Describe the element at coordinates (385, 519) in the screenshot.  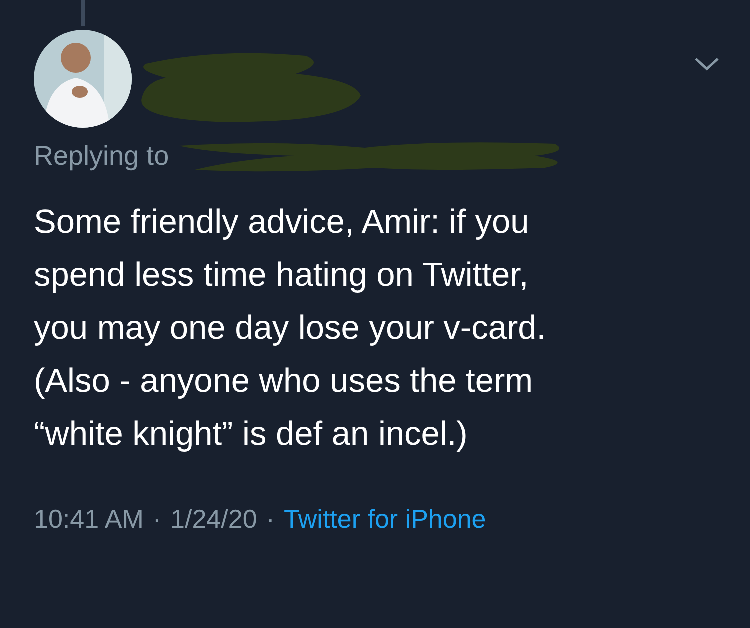
I see `source-link: Twitter for iPhone` at that location.